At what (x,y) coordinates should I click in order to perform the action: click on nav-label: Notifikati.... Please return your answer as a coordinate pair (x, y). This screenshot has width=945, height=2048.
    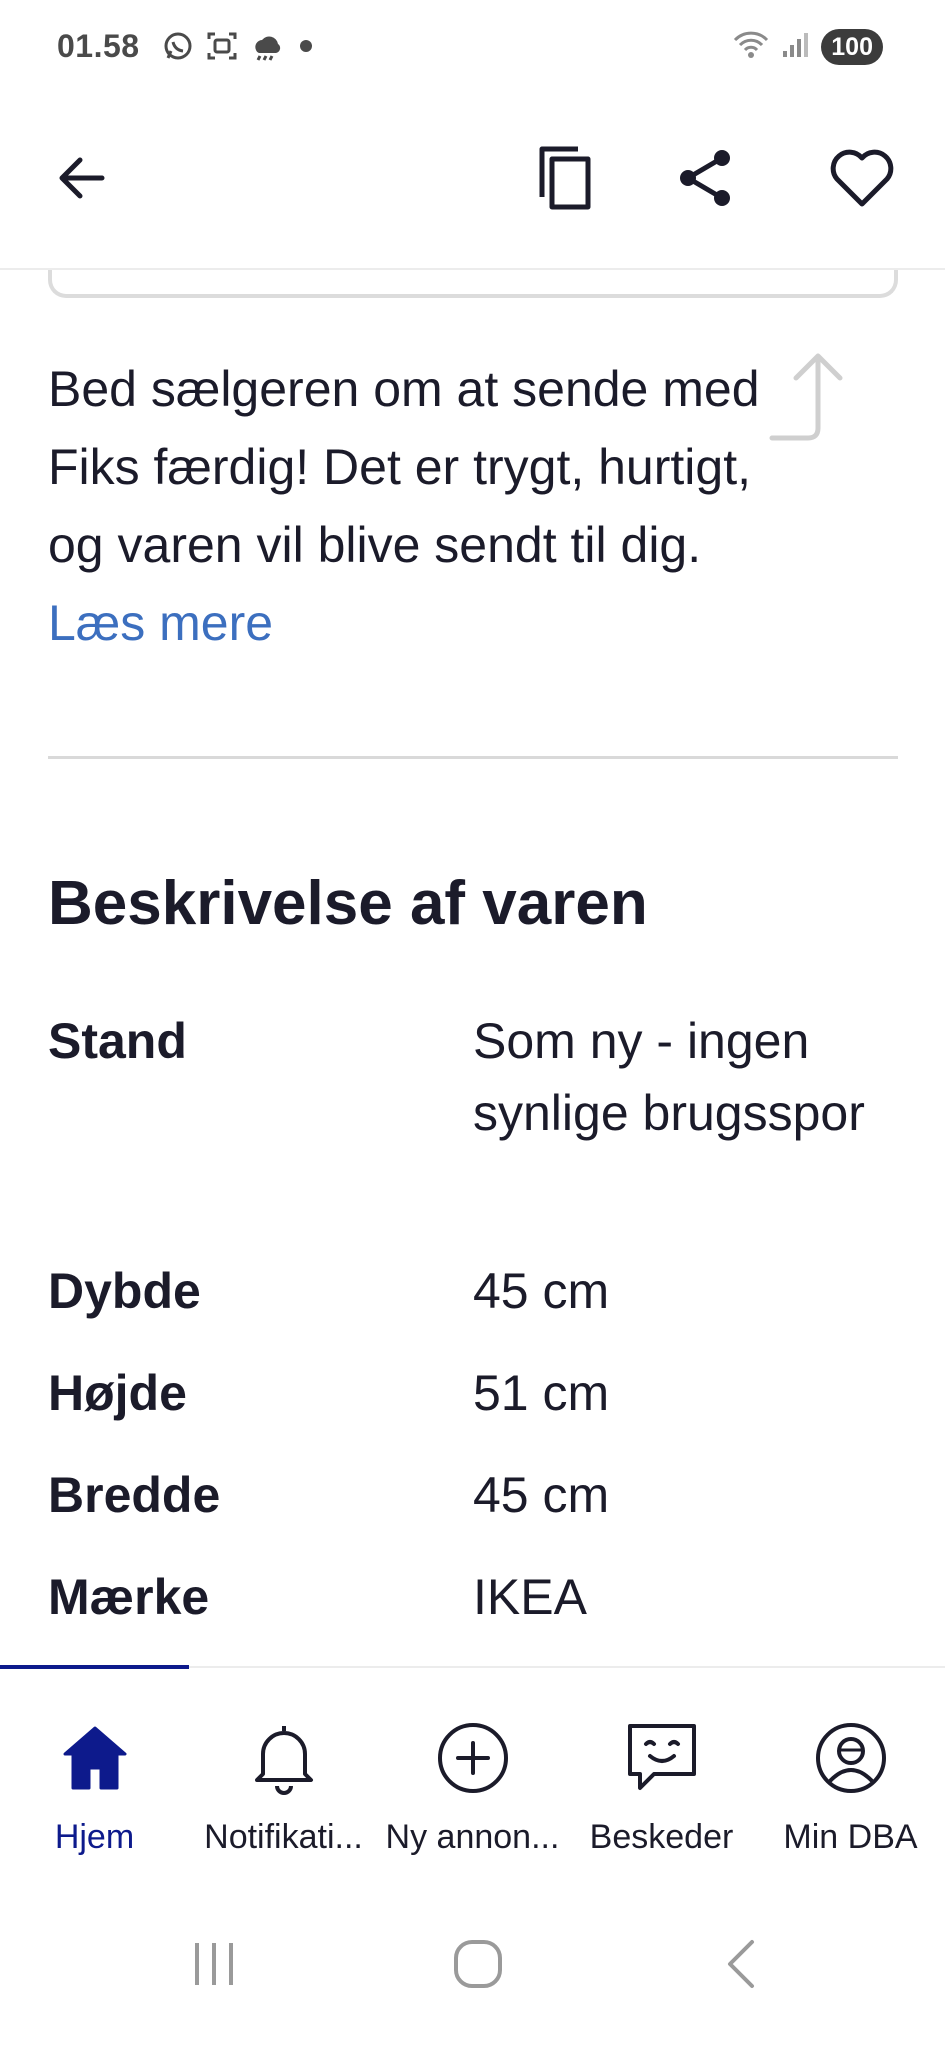
    Looking at the image, I should click on (283, 1837).